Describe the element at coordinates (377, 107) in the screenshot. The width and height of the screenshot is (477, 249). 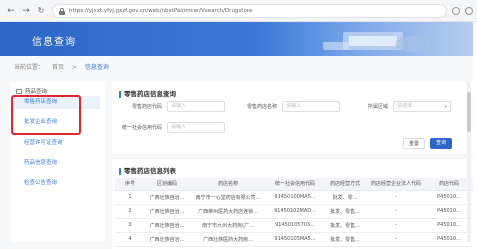
I see `region-label: 所属区域` at that location.